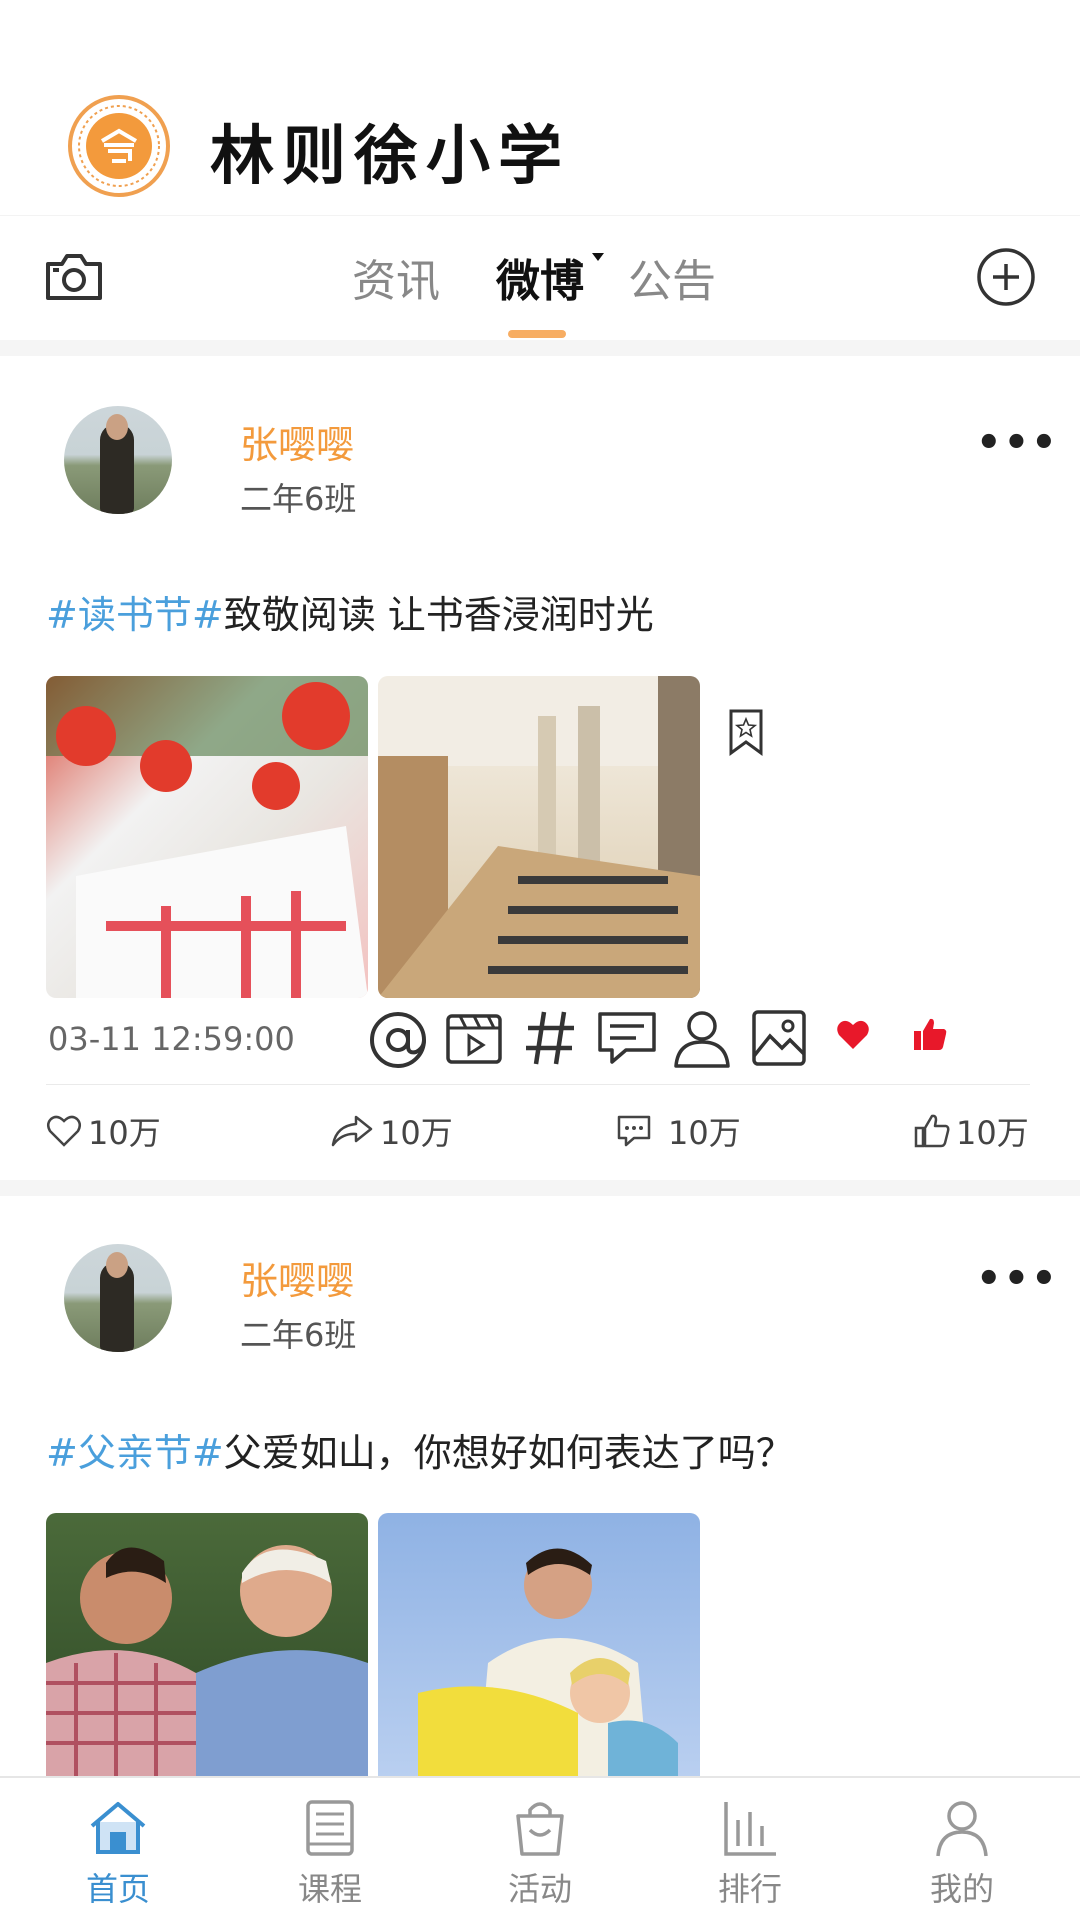 This screenshot has width=1080, height=1920. I want to click on video-icon, so click(474, 1038).